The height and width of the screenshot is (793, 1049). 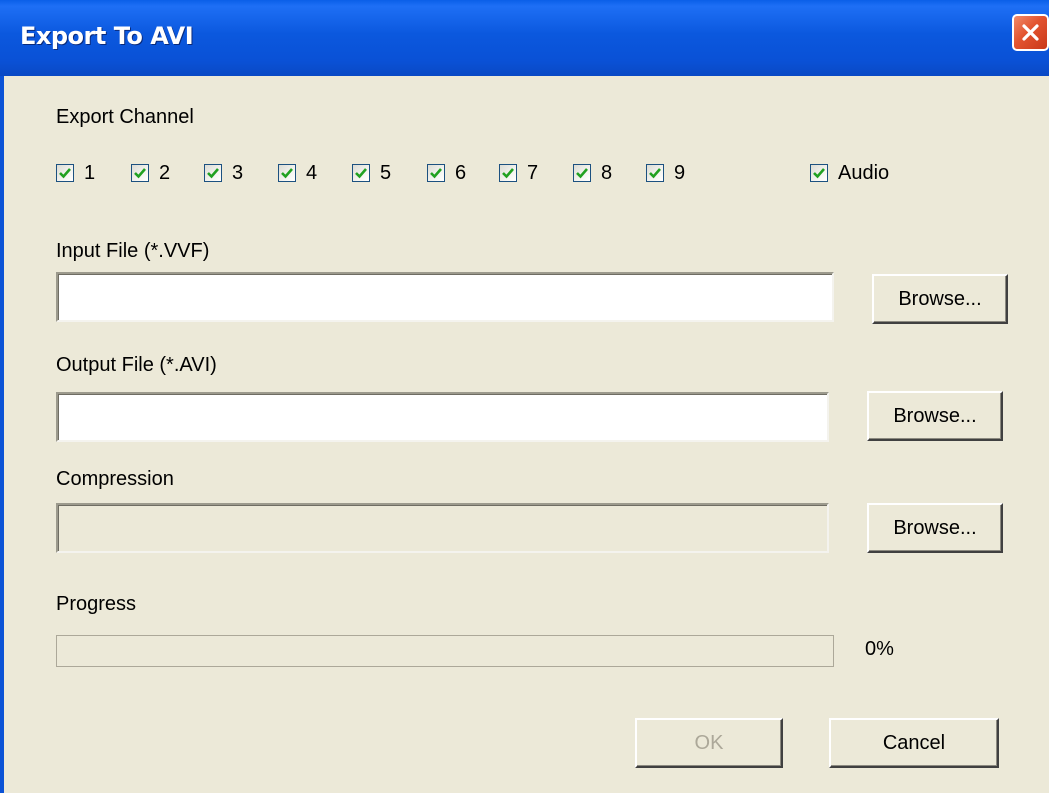 What do you see at coordinates (445, 651) in the screenshot?
I see `progress-bar` at bounding box center [445, 651].